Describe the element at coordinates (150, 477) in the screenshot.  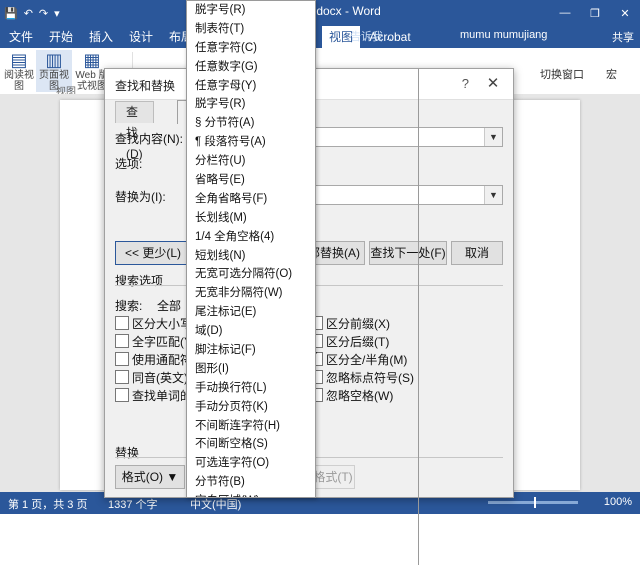
I see `format-button: 格式(O) ▼` at that location.